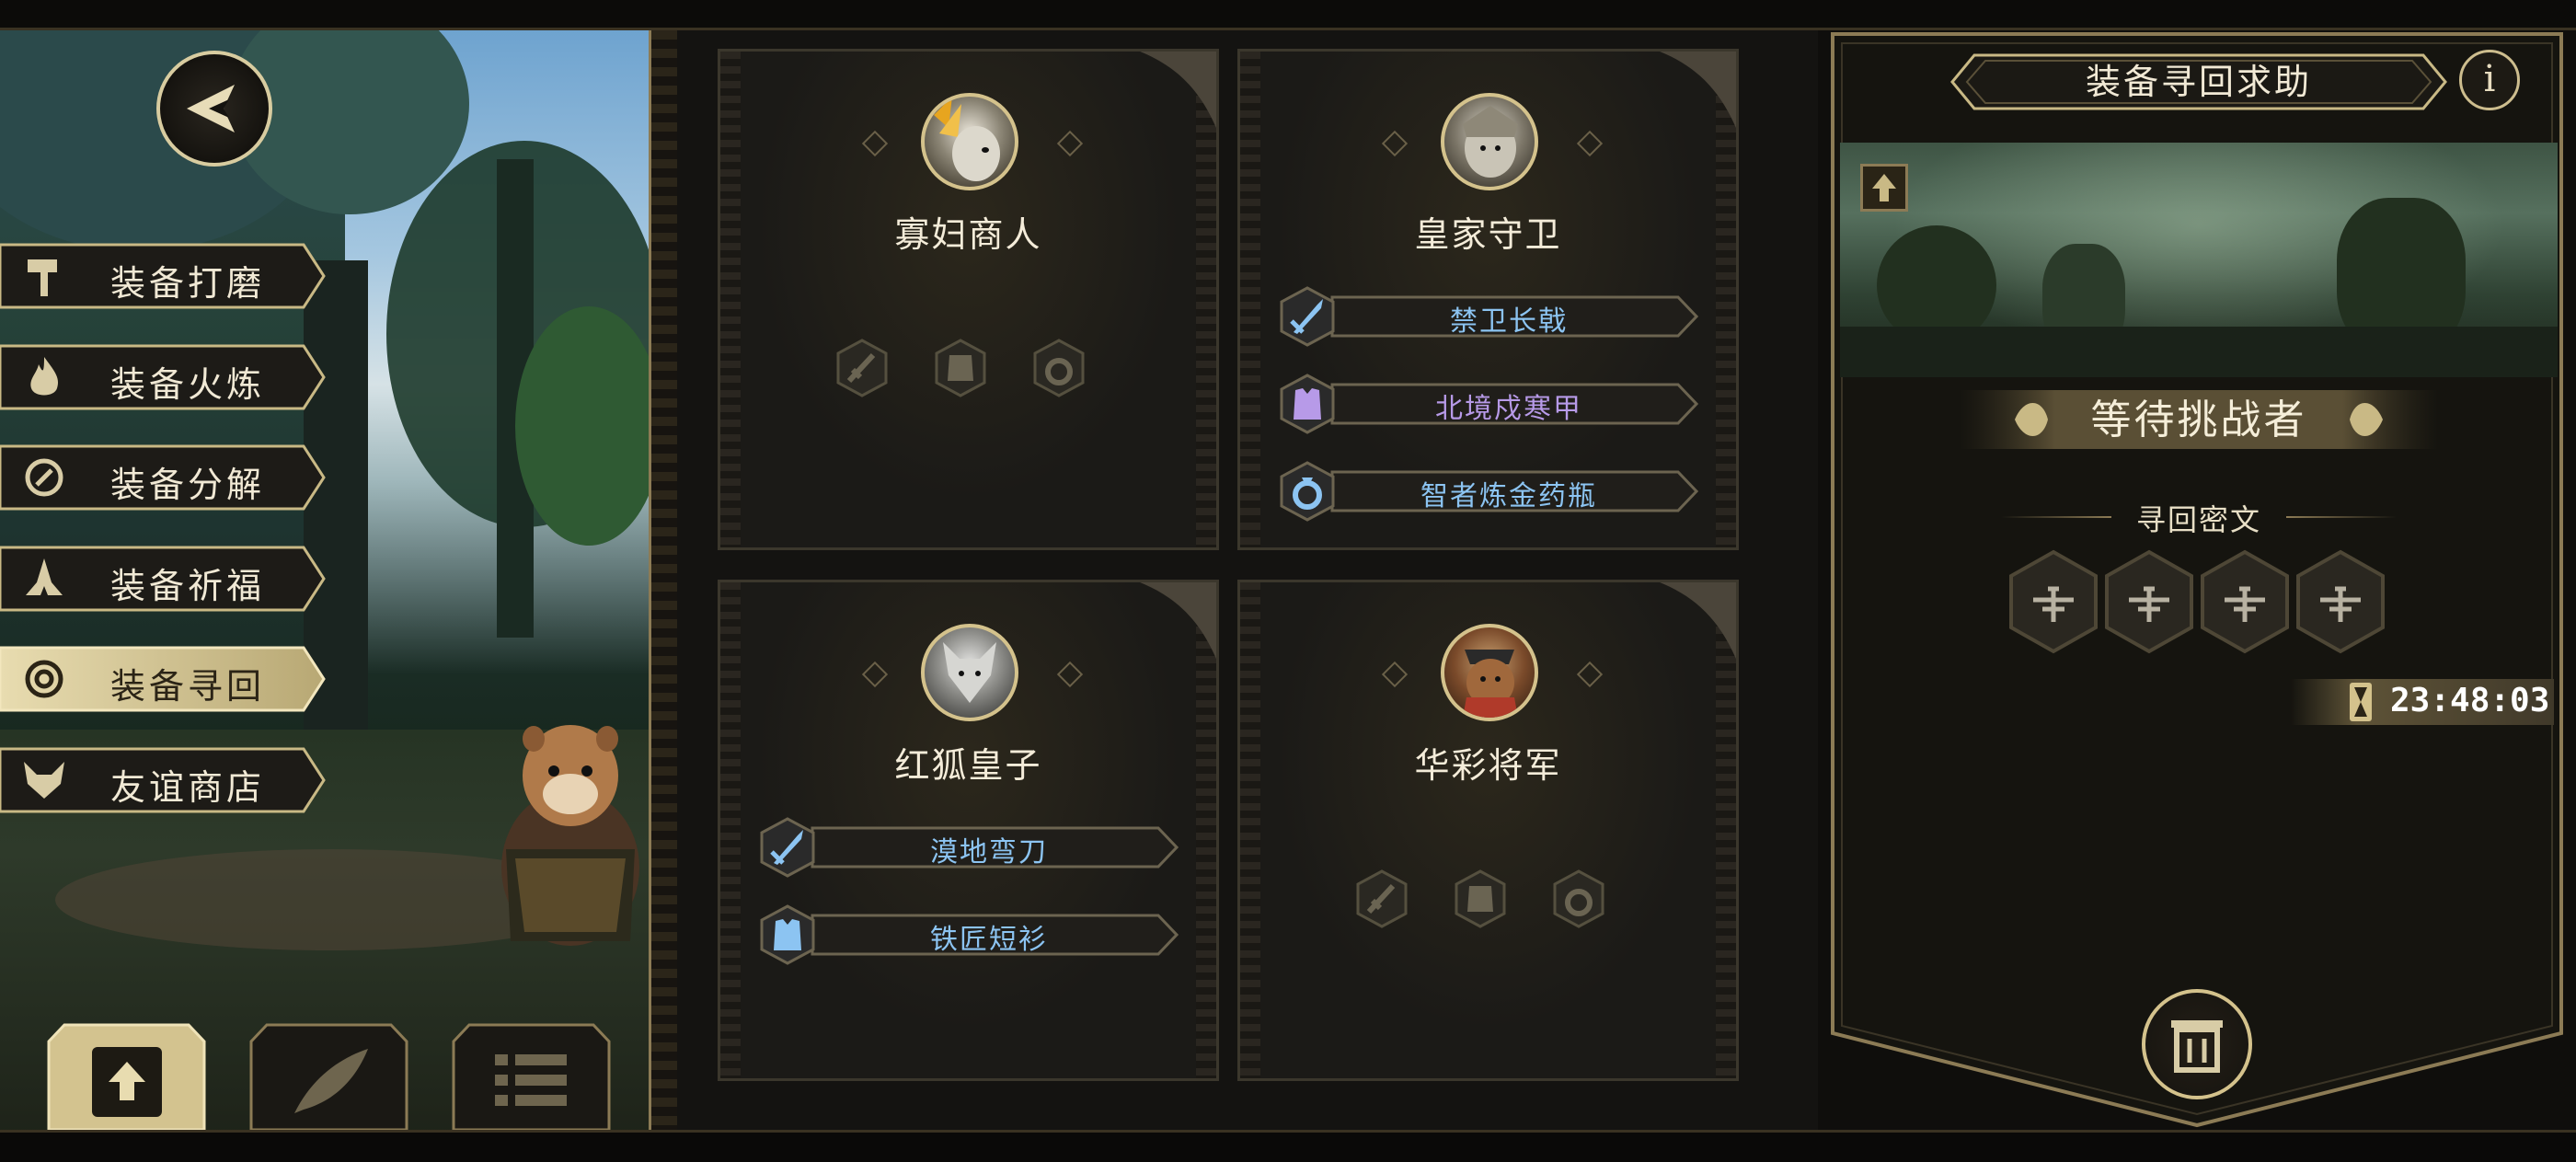 The height and width of the screenshot is (1162, 2576). Describe the element at coordinates (188, 485) in the screenshot. I see `menu-label: 装备分解` at that location.